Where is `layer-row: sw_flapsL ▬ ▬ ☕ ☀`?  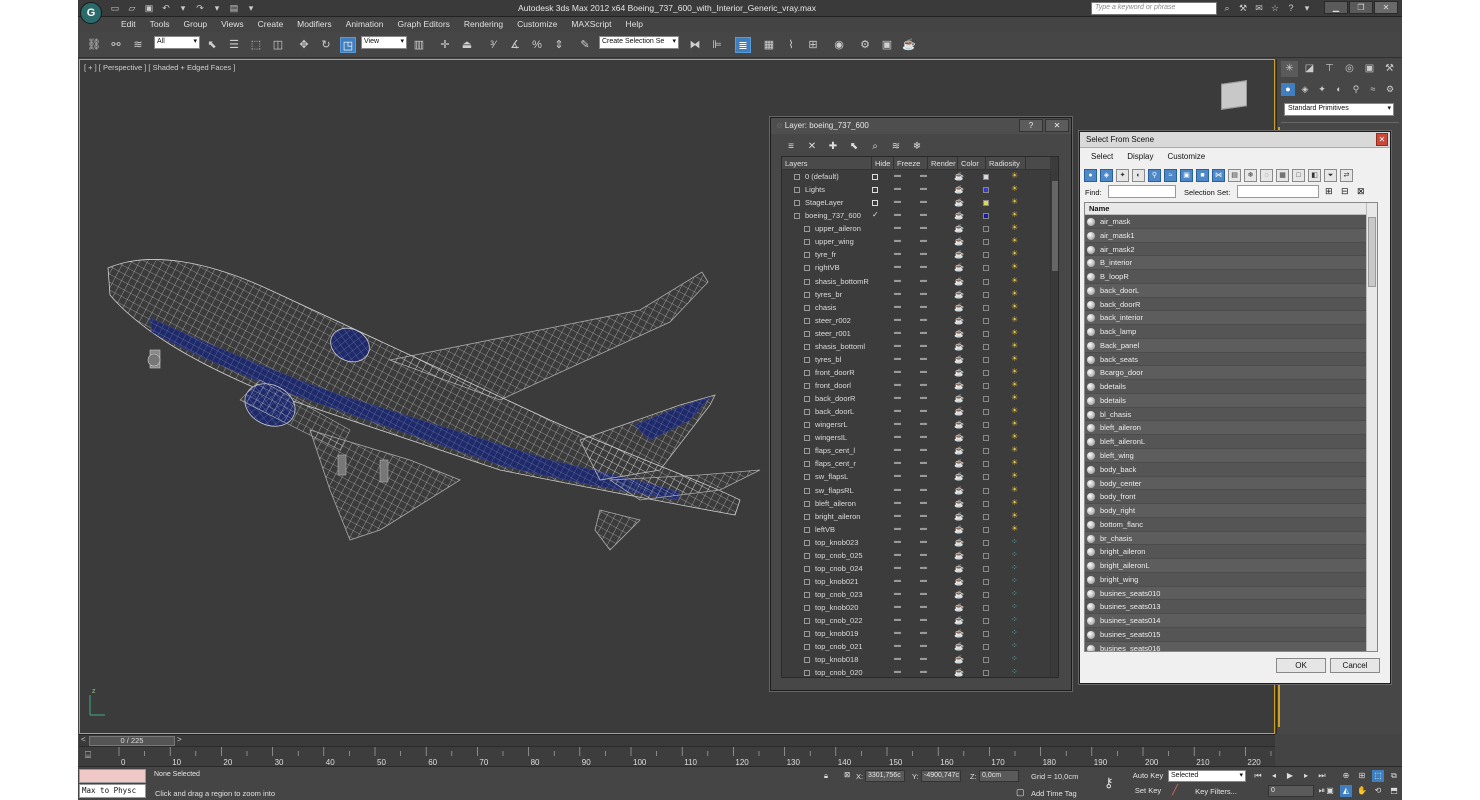 layer-row: sw_flapsL ▬ ▬ ☕ ☀ is located at coordinates (916, 477).